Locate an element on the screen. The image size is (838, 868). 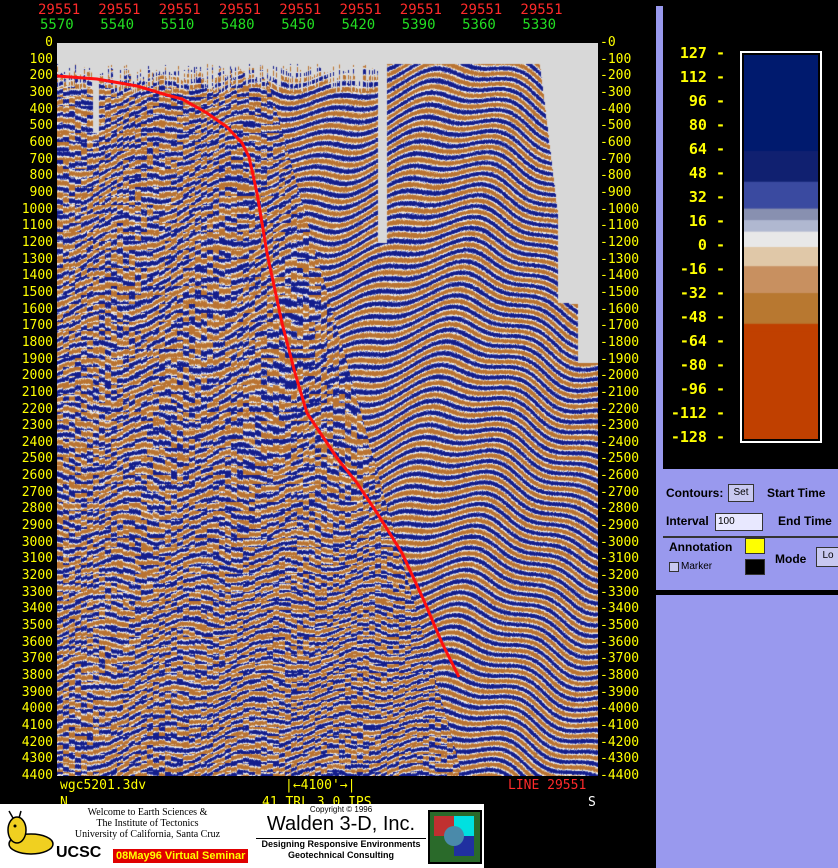
colorbar is located at coordinates (781, 247).